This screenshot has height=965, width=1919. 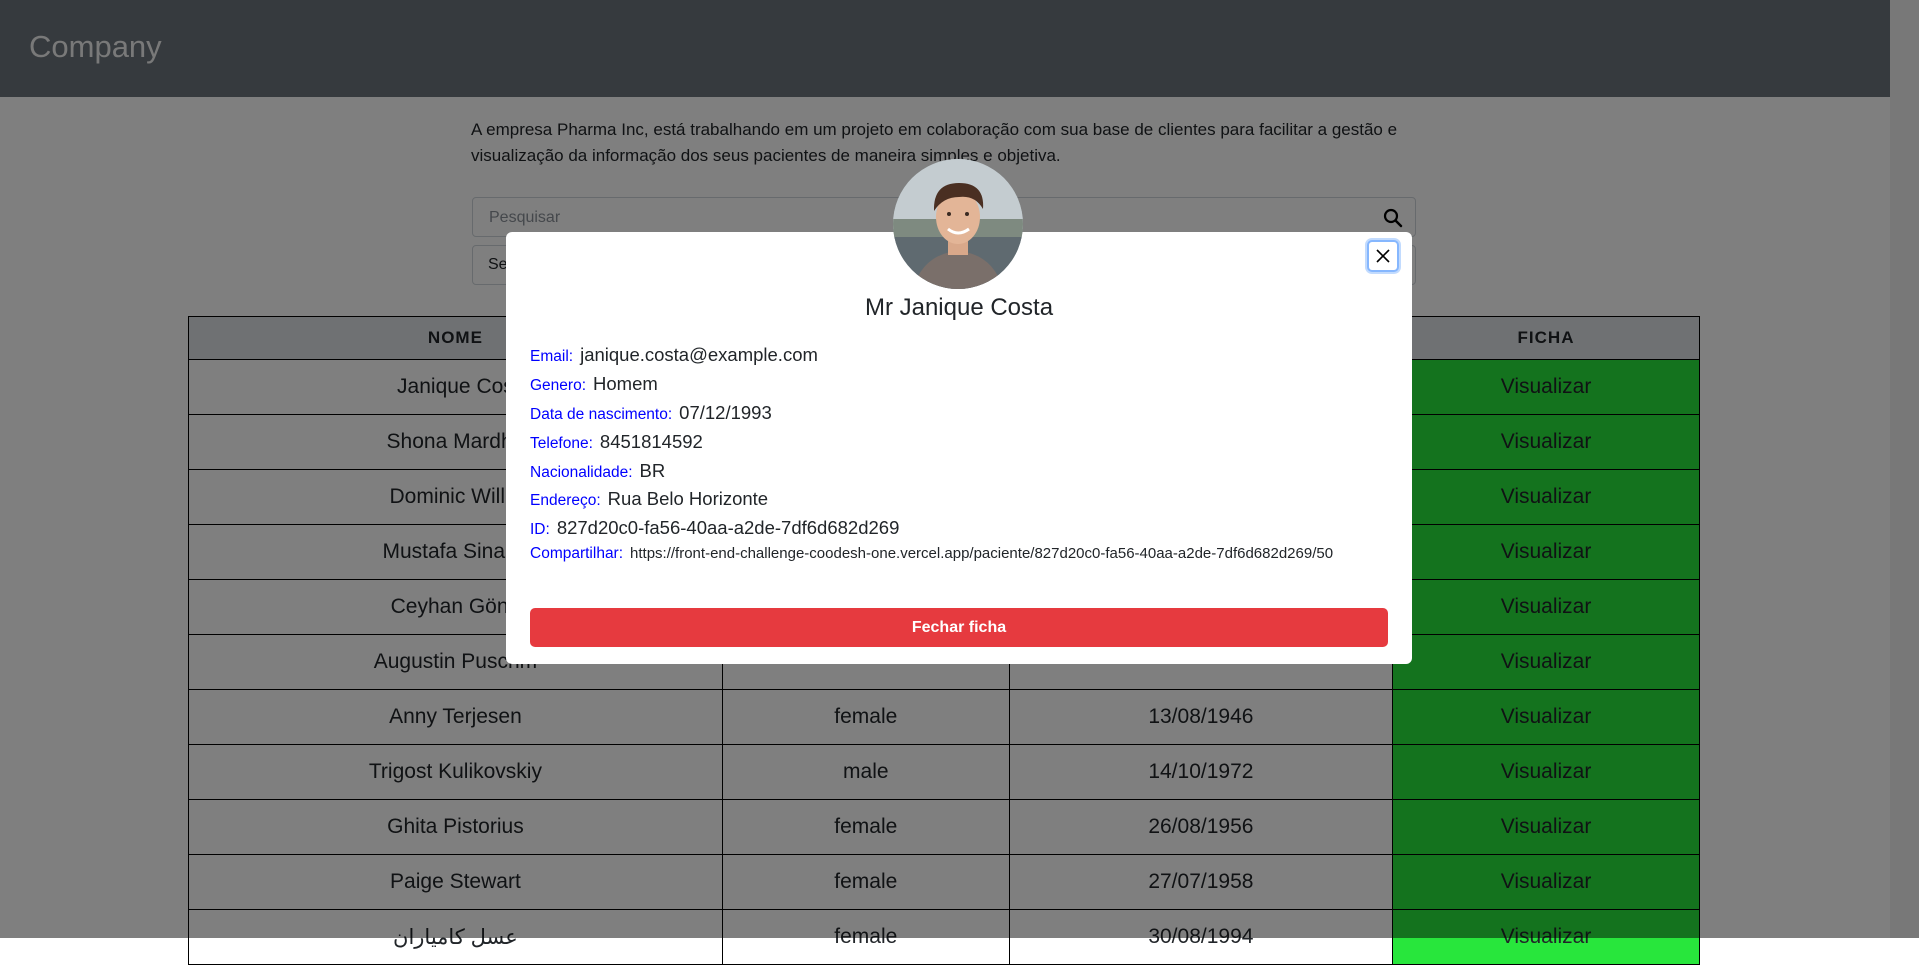 I want to click on detail-value: Rua Belo Horizonte, so click(x=688, y=498).